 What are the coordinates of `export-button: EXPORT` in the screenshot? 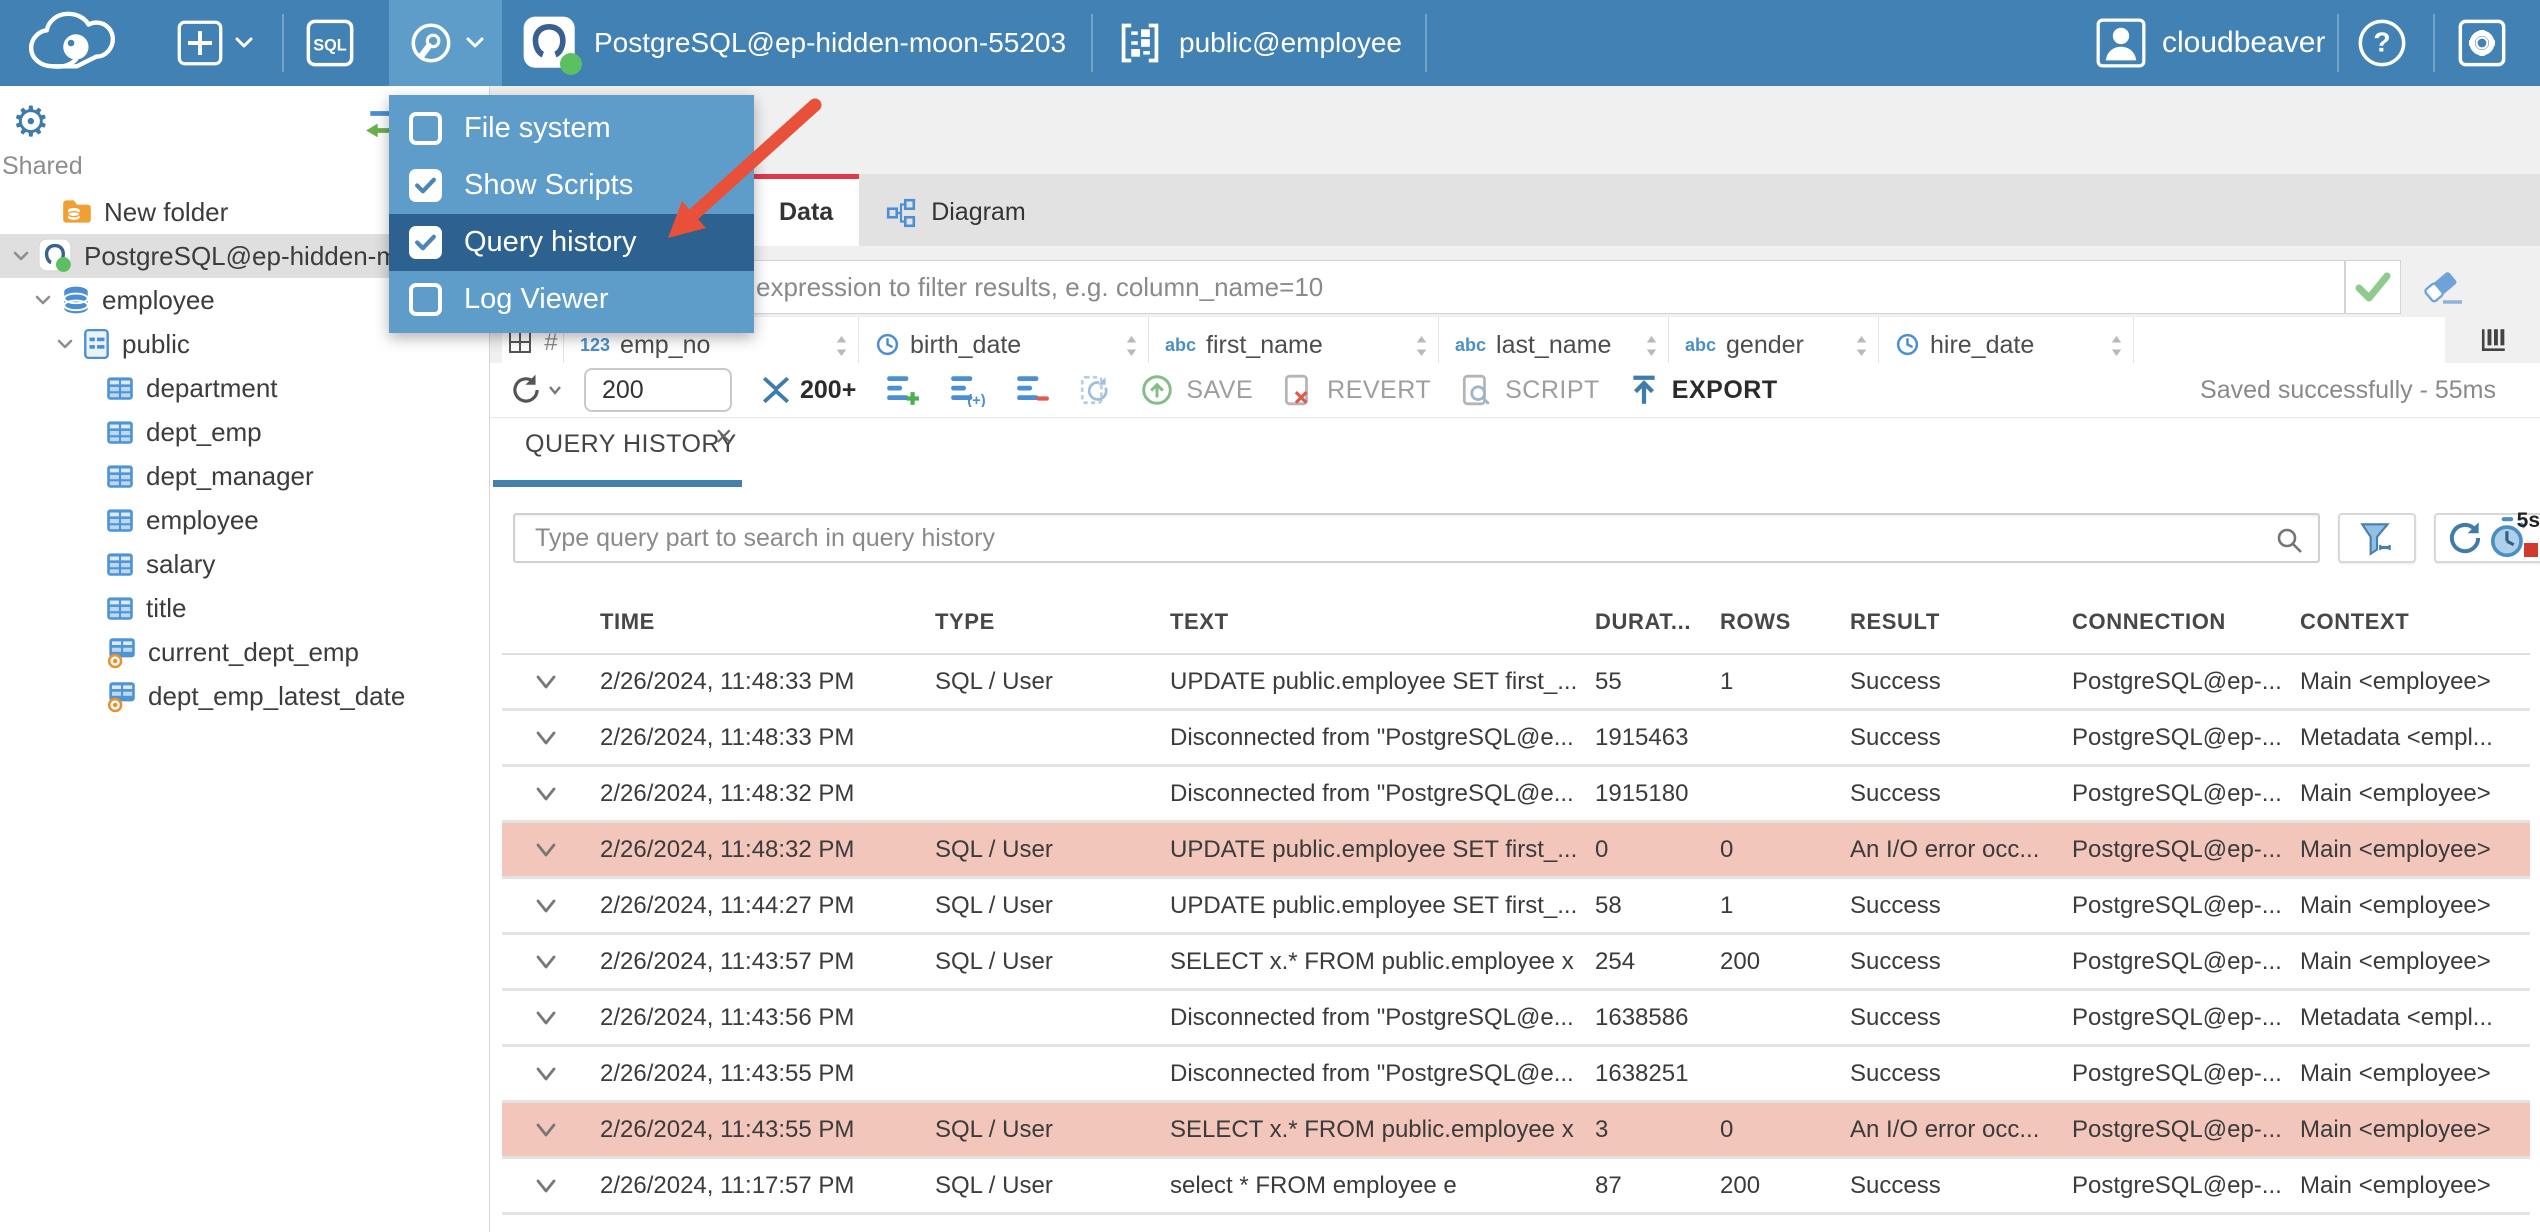 It's located at (1703, 390).